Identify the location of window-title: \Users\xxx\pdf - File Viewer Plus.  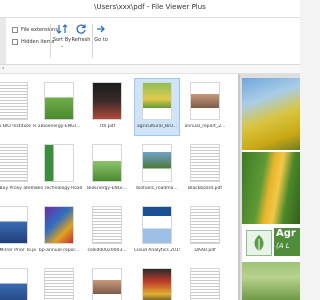
(150, 7).